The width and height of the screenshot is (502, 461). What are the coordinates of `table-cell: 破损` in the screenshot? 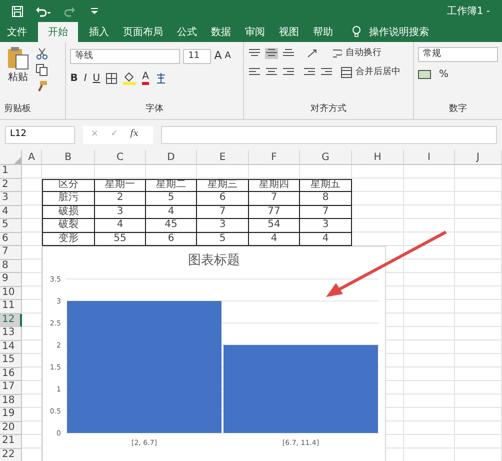 It's located at (68, 212).